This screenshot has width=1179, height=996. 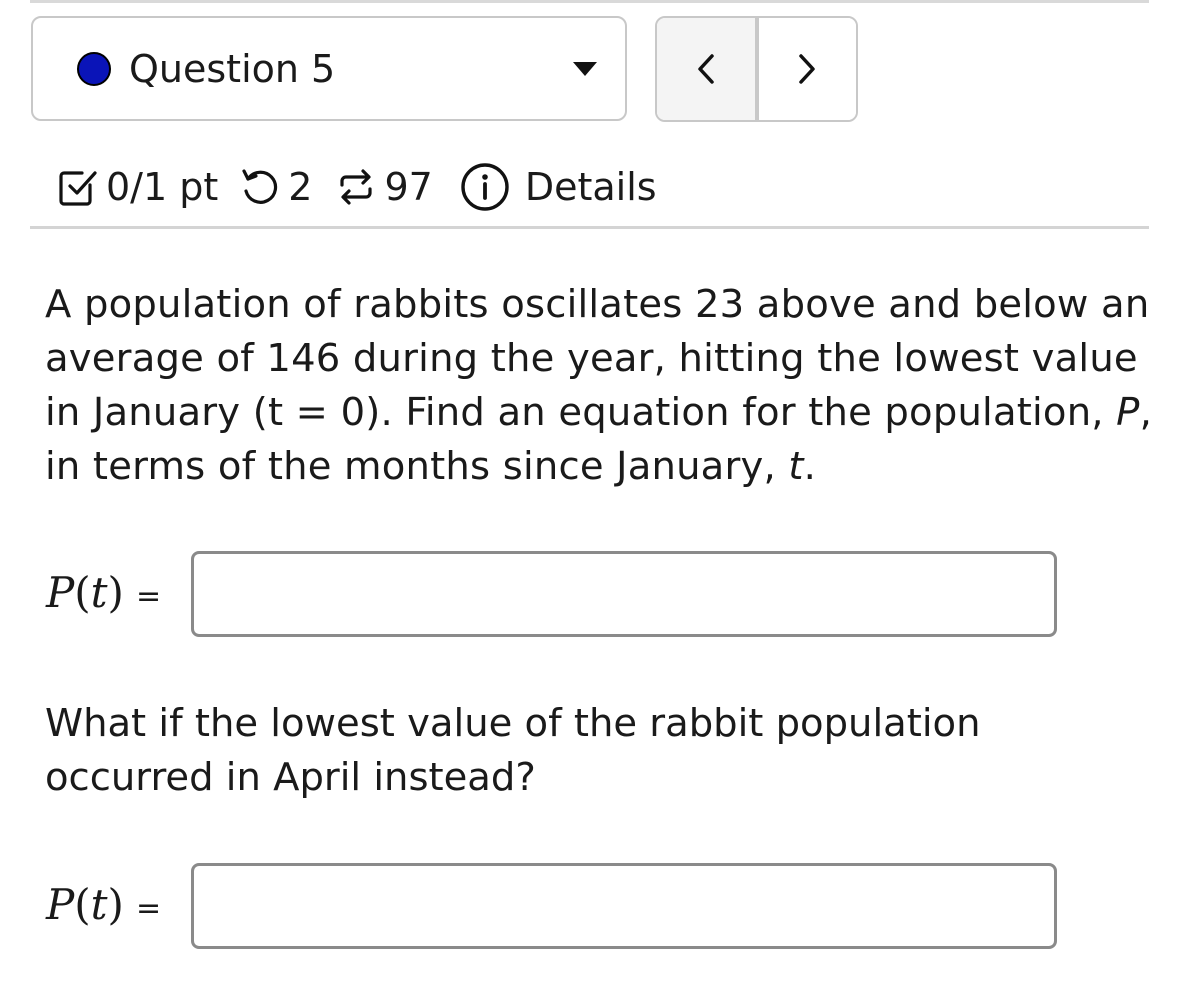 I want to click on attempts-icon, so click(x=356, y=187).